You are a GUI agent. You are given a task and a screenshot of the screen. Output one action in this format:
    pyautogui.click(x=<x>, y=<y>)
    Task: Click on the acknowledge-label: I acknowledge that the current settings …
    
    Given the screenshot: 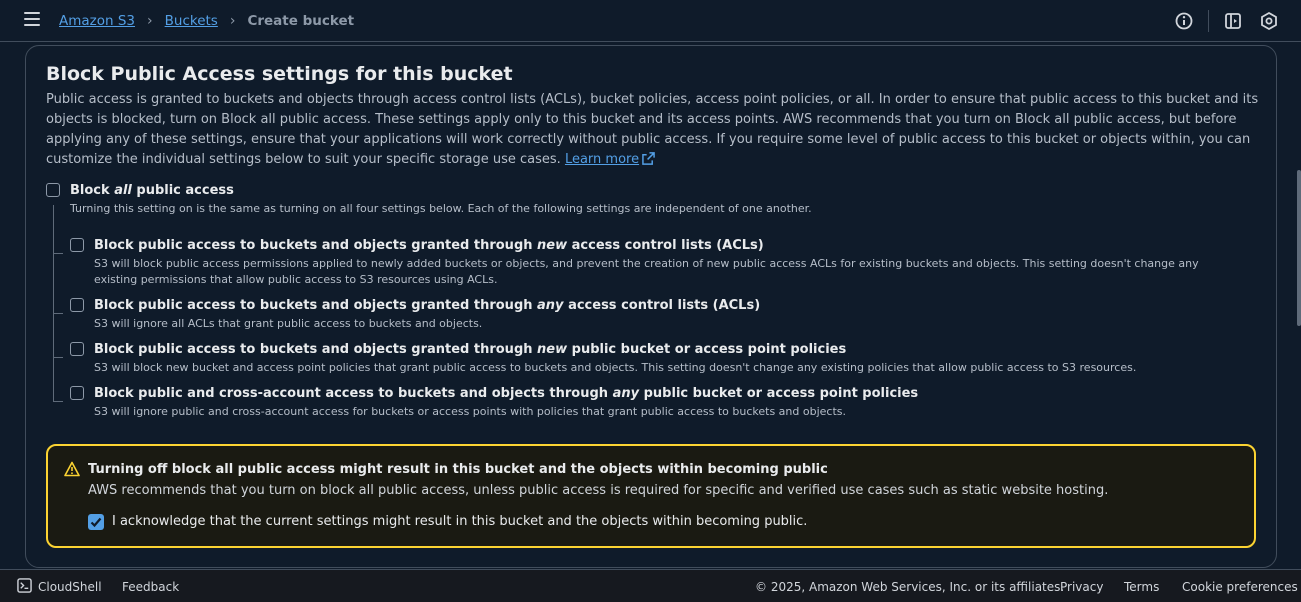 What is the action you would take?
    pyautogui.click(x=459, y=521)
    